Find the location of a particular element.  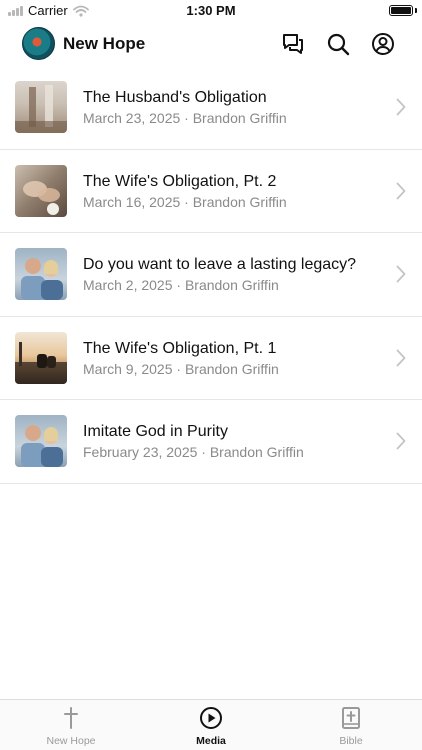

app-title: New Hope is located at coordinates (104, 43).